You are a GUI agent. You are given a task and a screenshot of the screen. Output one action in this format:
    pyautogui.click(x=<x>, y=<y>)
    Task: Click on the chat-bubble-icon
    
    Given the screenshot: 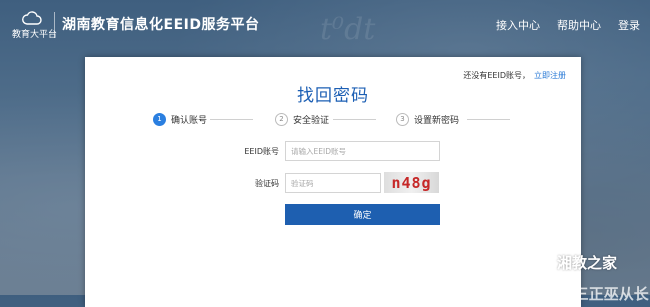 What is the action you would take?
    pyautogui.click(x=542, y=262)
    